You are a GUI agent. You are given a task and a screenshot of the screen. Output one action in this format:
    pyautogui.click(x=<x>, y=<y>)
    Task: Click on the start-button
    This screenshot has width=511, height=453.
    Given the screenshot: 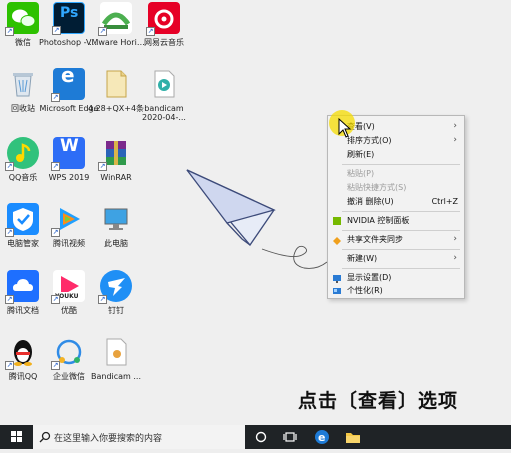 What is the action you would take?
    pyautogui.click(x=16, y=437)
    